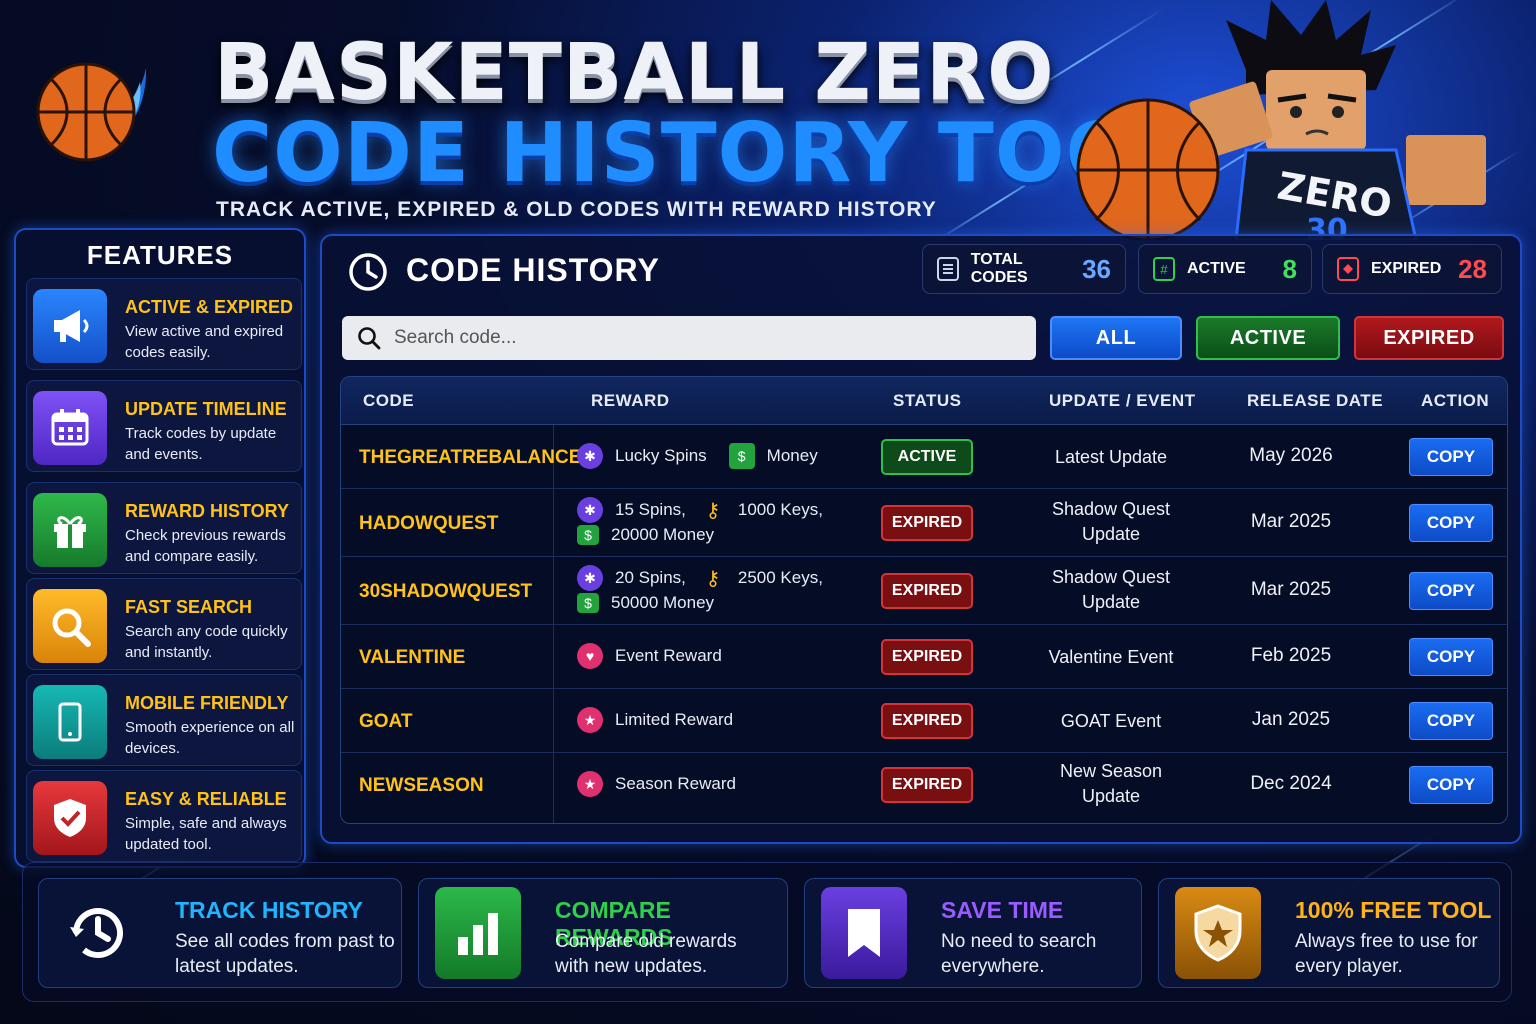  What do you see at coordinates (590, 720) in the screenshot?
I see `star-icon: ★` at bounding box center [590, 720].